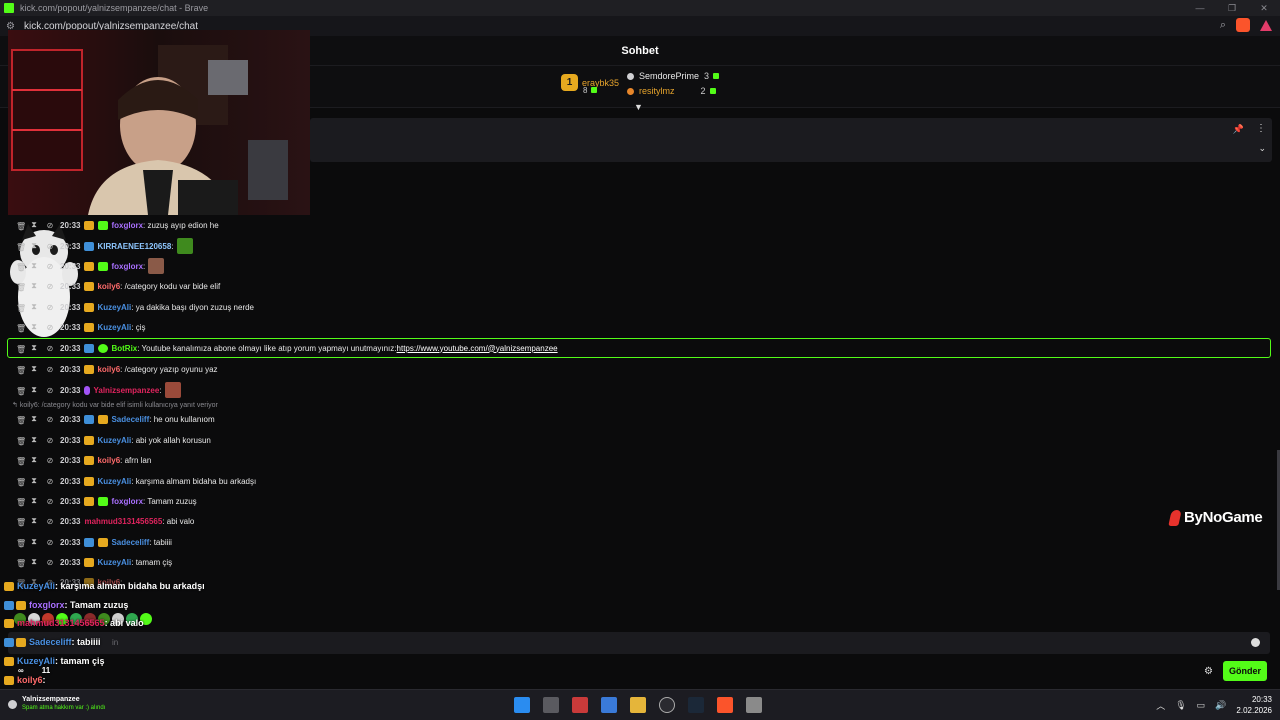 The width and height of the screenshot is (1280, 720). Describe the element at coordinates (609, 705) in the screenshot. I see `photos-icon` at that location.